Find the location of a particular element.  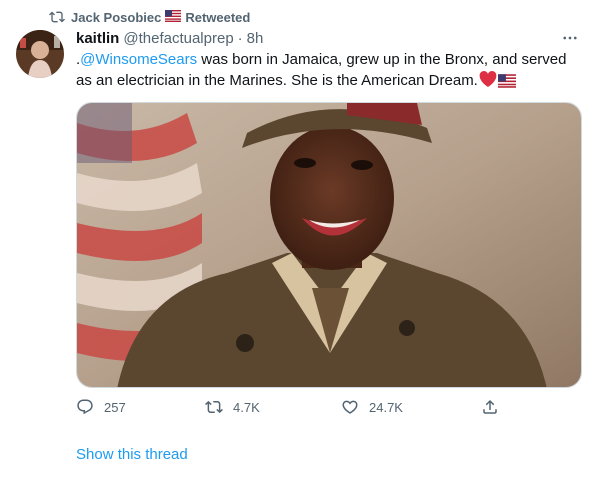

social-context: Jack Posobiec Retweeted is located at coordinates (149, 17).